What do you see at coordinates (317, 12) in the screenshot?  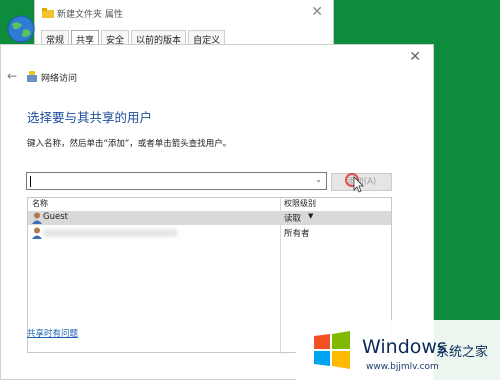 I see `properties-close-icon: ✕` at bounding box center [317, 12].